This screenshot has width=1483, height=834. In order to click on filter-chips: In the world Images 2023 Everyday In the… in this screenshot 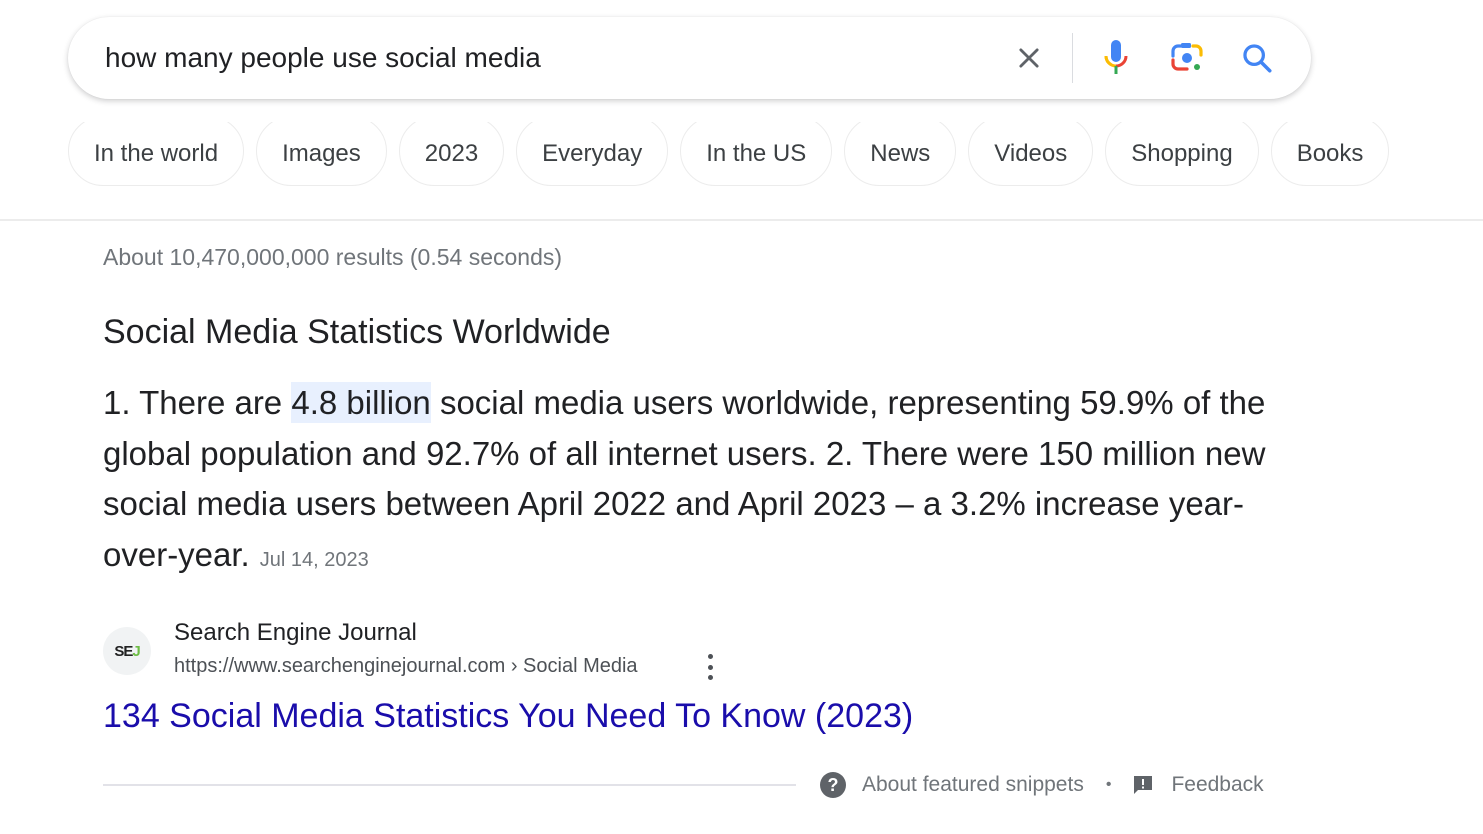, I will do `click(729, 157)`.